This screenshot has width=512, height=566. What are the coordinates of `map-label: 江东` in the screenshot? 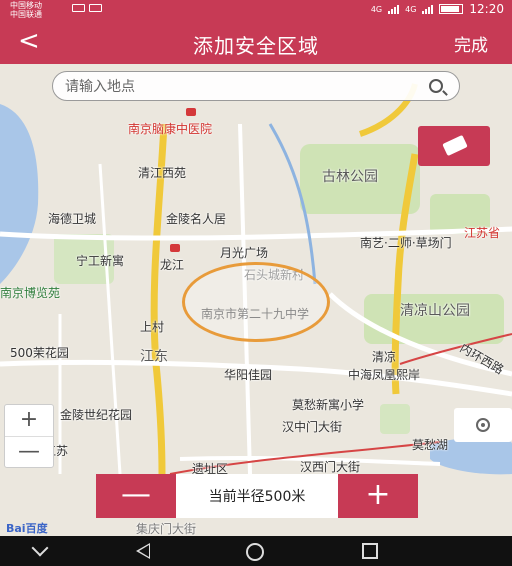 It's located at (154, 357).